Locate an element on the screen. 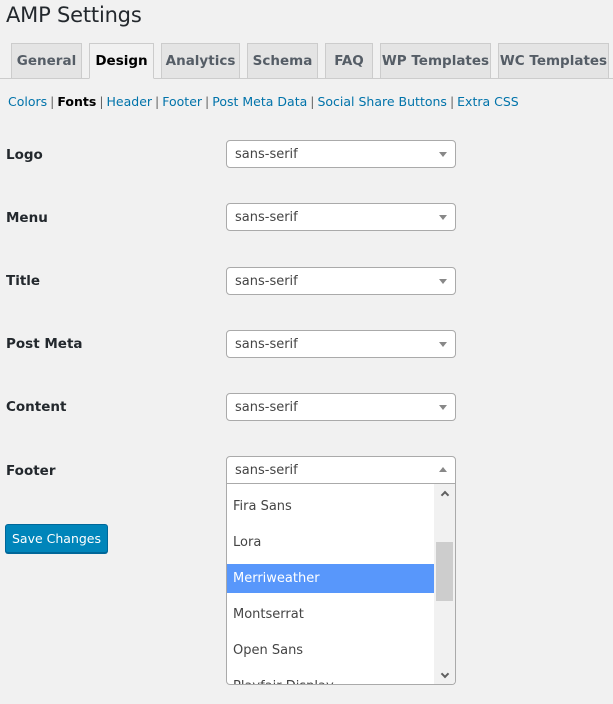 The width and height of the screenshot is (613, 704). logo-font-select: sans-serif is located at coordinates (341, 154).